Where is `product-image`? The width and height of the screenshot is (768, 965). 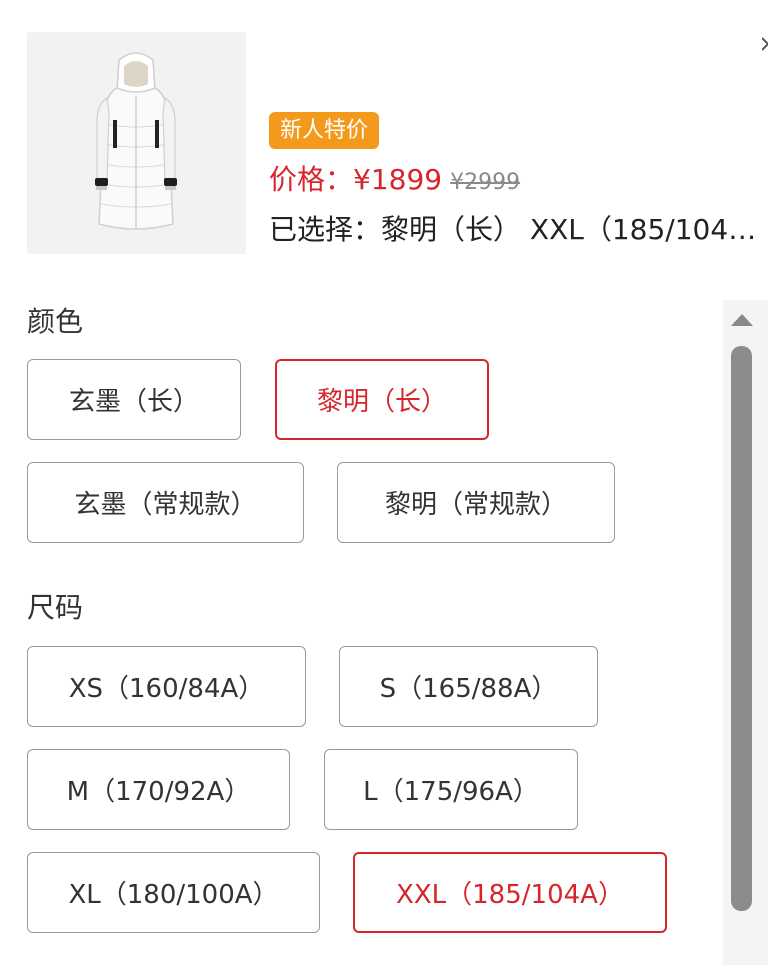 product-image is located at coordinates (136, 143).